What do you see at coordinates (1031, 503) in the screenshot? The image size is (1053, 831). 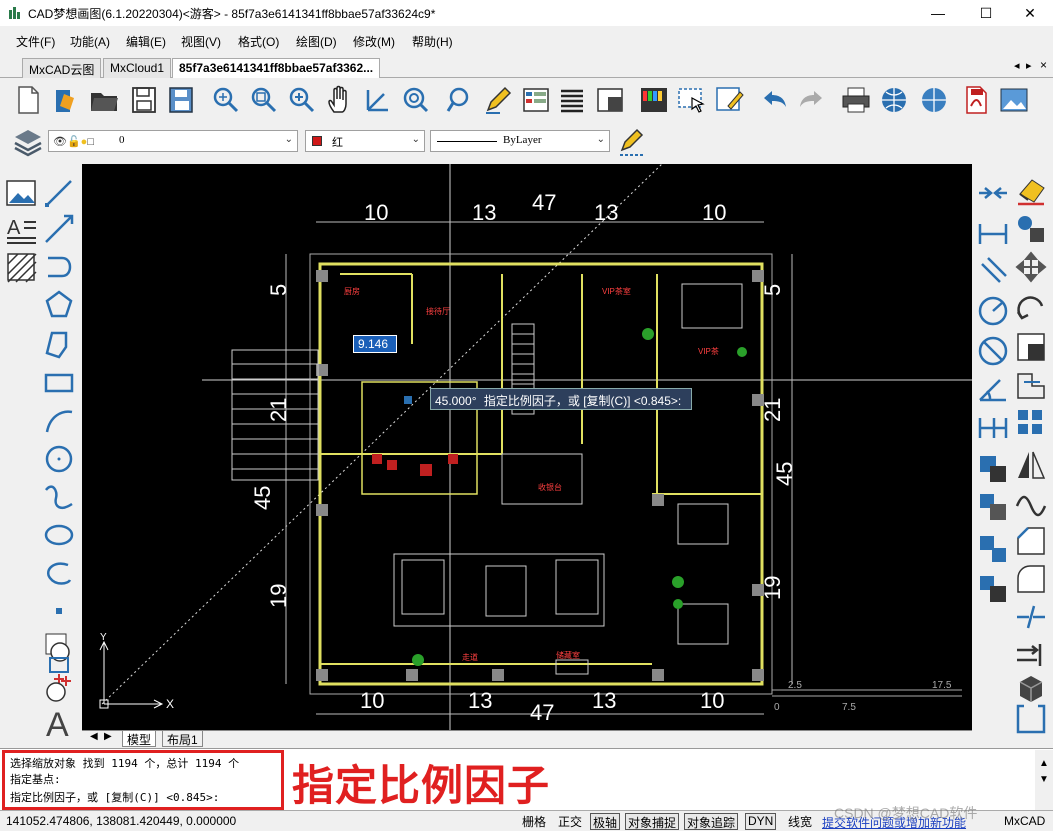 I see `wave-icon` at bounding box center [1031, 503].